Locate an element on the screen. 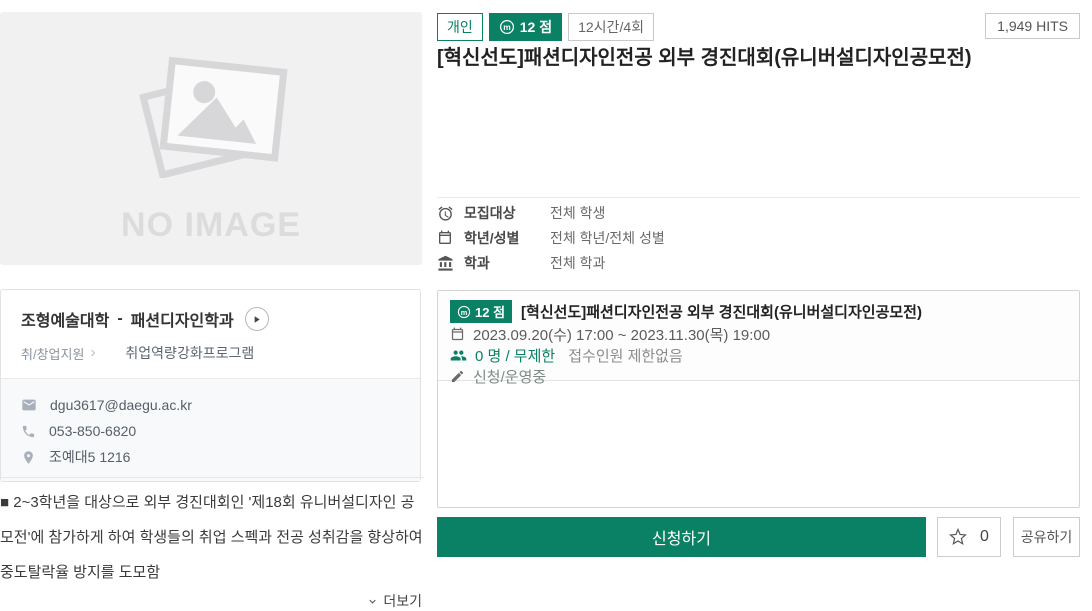 The height and width of the screenshot is (611, 1092). more-label: 더보기 is located at coordinates (402, 601).